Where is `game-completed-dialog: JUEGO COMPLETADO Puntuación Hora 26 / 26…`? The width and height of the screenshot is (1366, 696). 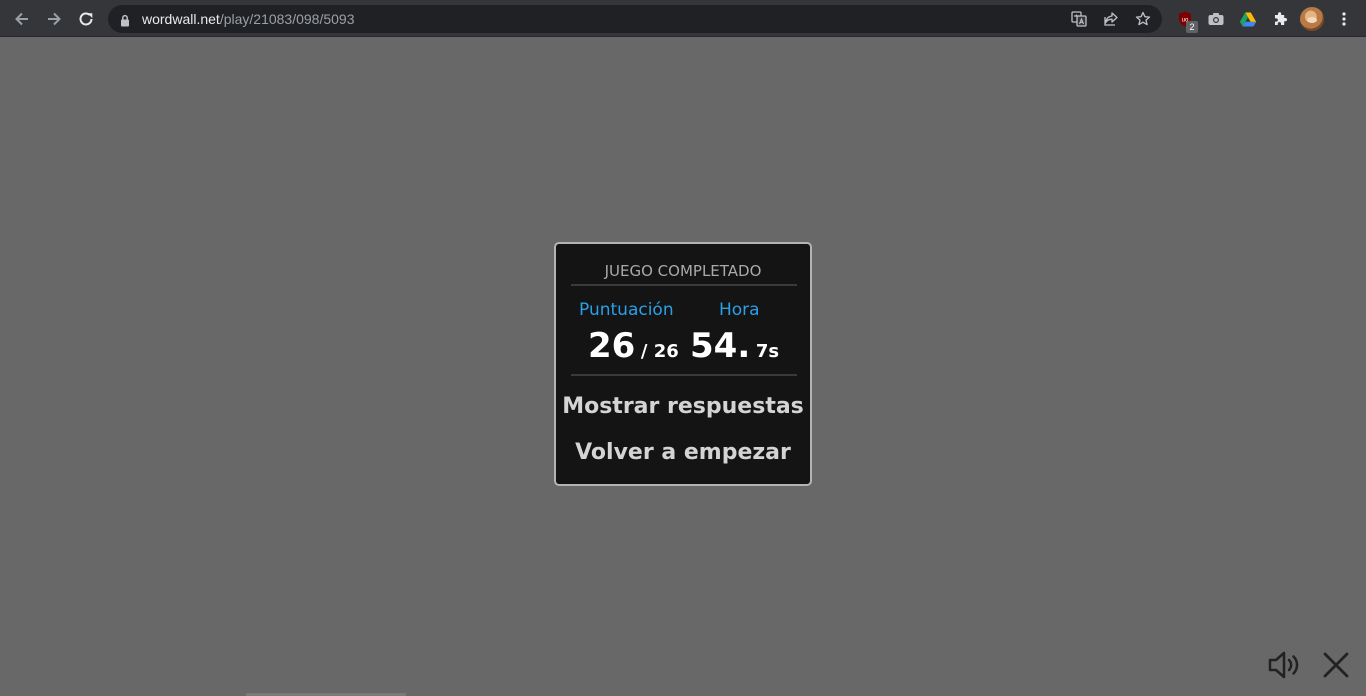
game-completed-dialog: JUEGO COMPLETADO Puntuación Hora 26 / 26… is located at coordinates (683, 364).